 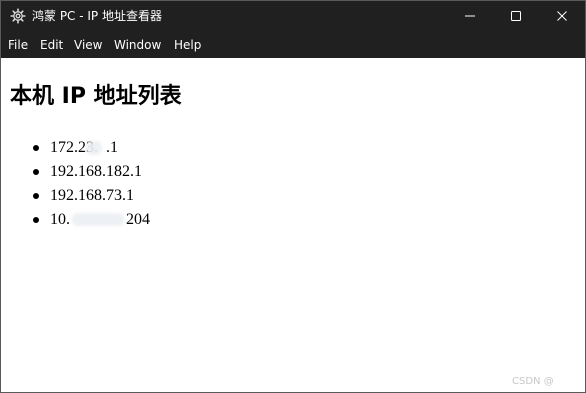 What do you see at coordinates (97, 16) in the screenshot?
I see `window-title: 鸿蒙 PC - IP 地址查看器` at bounding box center [97, 16].